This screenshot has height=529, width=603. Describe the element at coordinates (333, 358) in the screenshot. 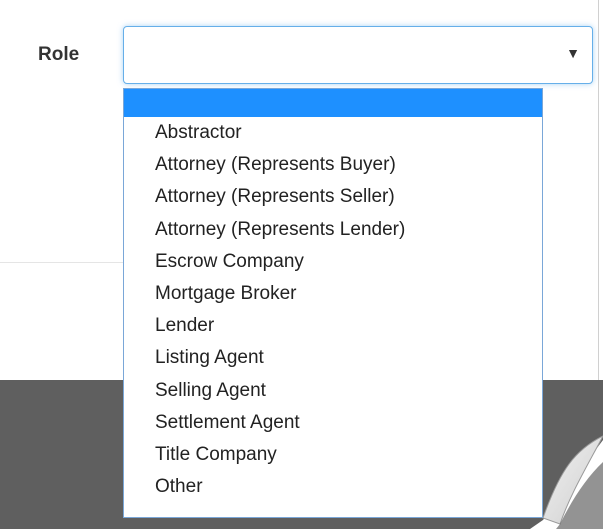

I see `dropdown-option-listing-agent: Listing Agent` at that location.